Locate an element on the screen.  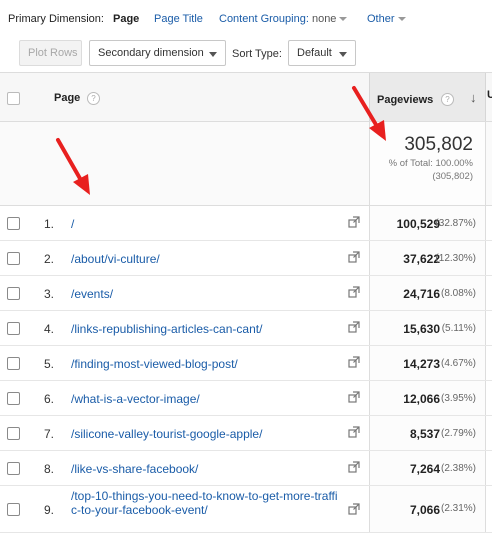
pageviews-total-pct-label: % of Total: 100.00% is located at coordinates (430, 163).